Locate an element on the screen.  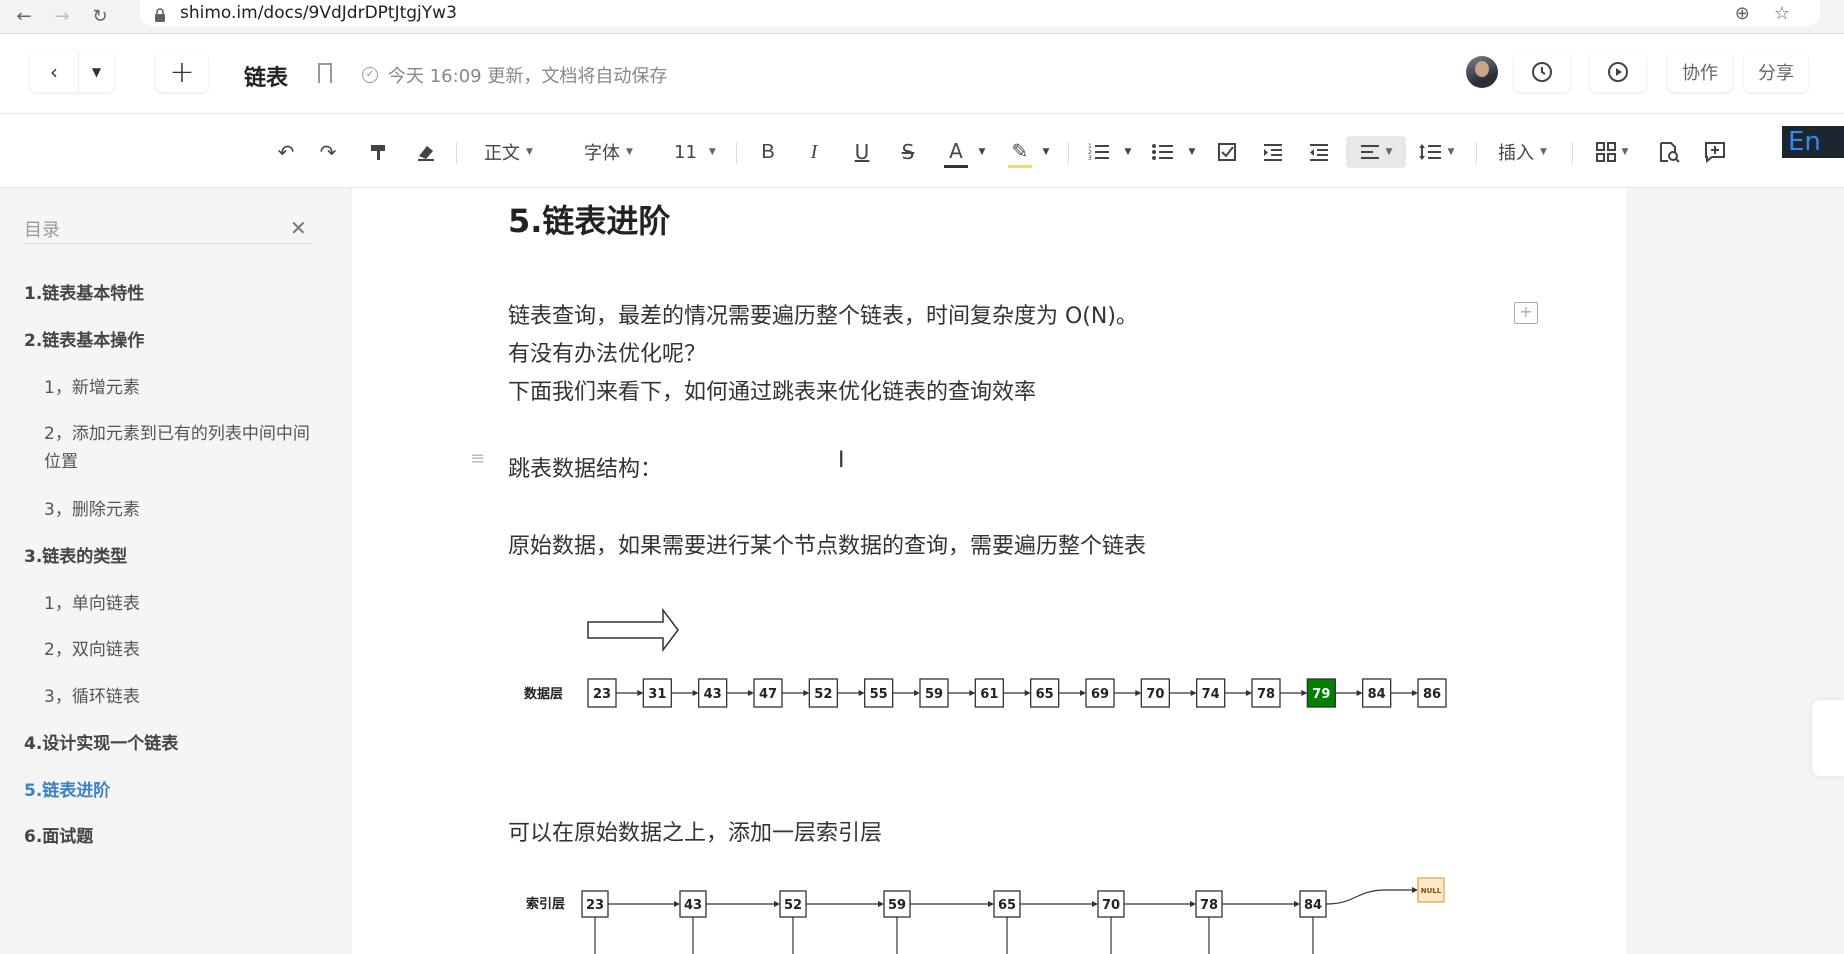
bookmark-icon is located at coordinates (325, 73).